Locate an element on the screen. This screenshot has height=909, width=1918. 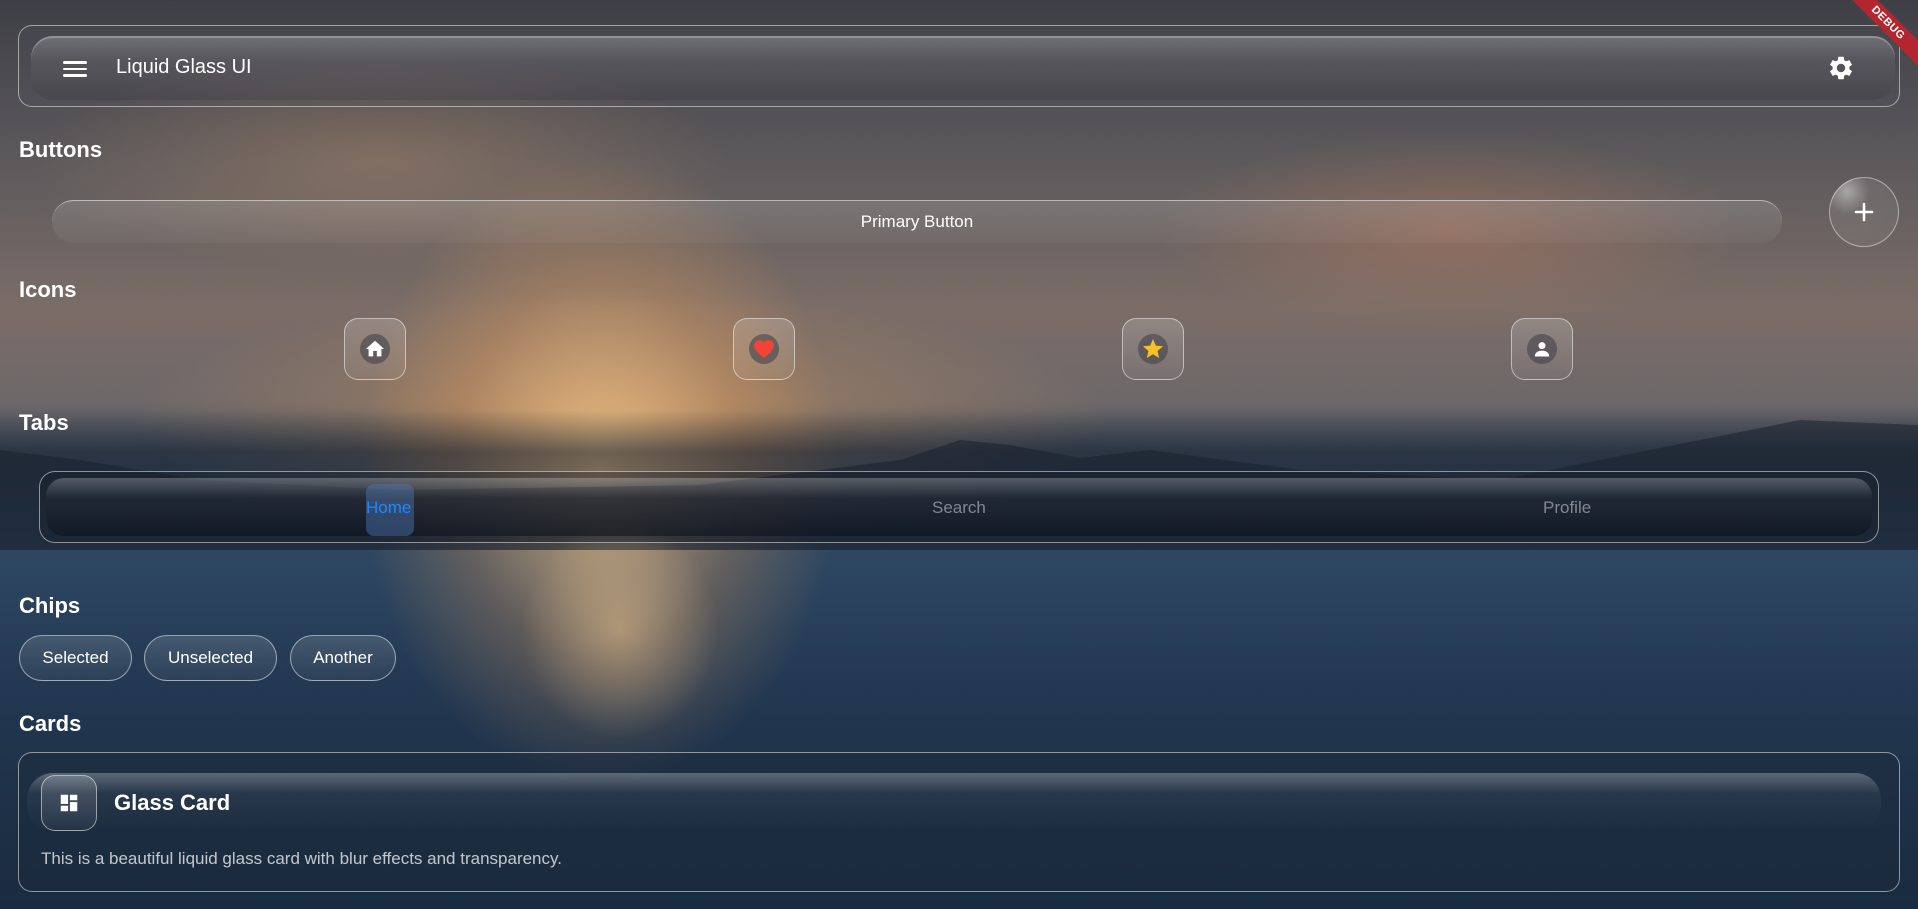
favorite-button is located at coordinates (764, 349).